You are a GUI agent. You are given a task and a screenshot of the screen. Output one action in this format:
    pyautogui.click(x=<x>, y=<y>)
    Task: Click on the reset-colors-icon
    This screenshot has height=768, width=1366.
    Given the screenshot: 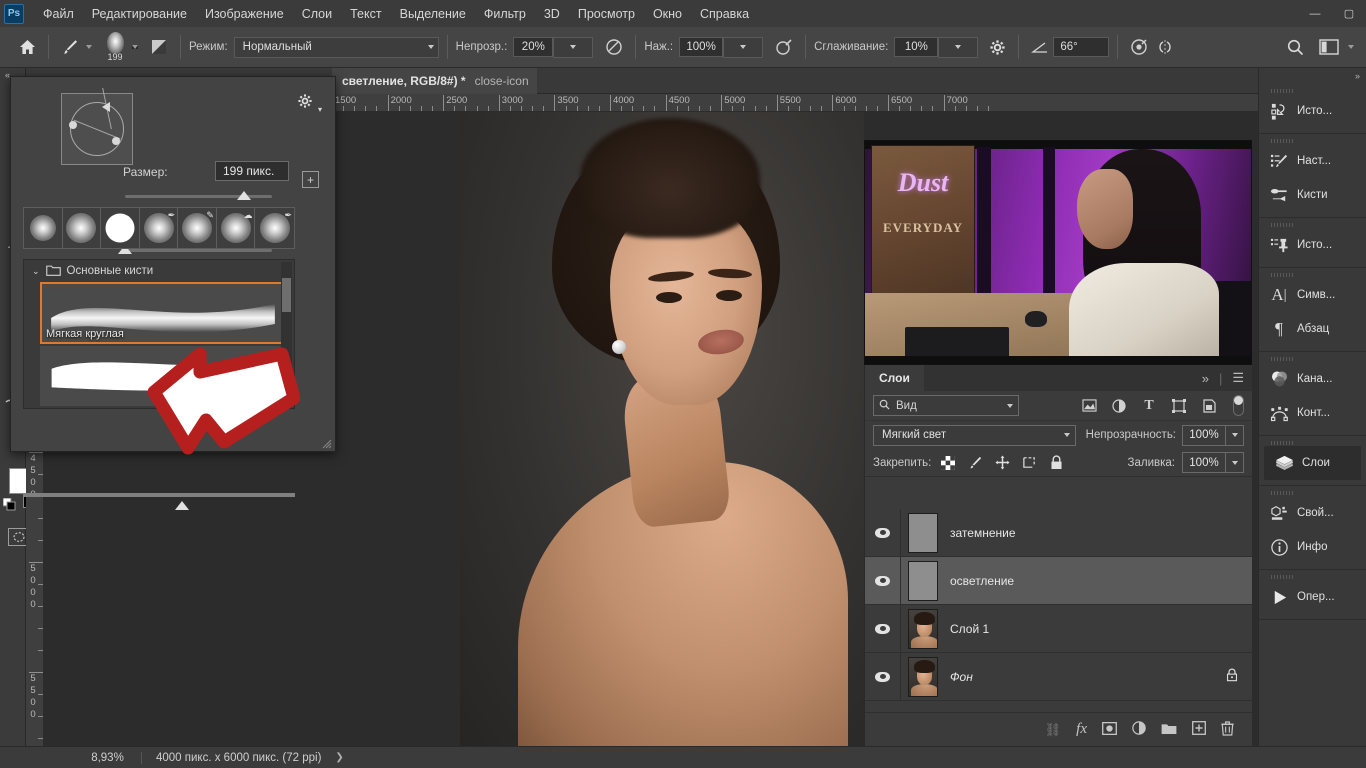 What is the action you would take?
    pyautogui.click(x=10, y=506)
    